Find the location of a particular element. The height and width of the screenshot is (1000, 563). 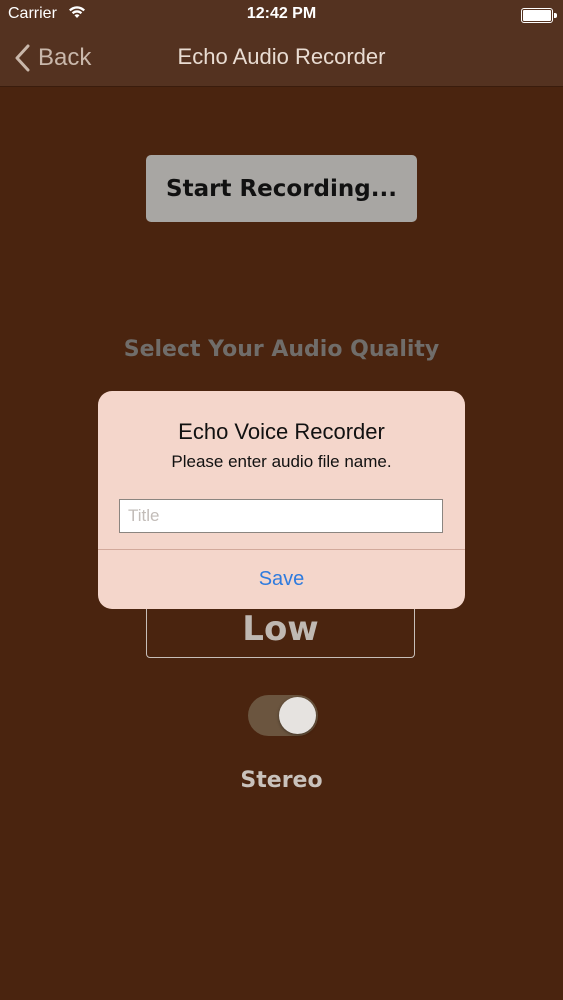

quality-value: Low is located at coordinates (280, 629).